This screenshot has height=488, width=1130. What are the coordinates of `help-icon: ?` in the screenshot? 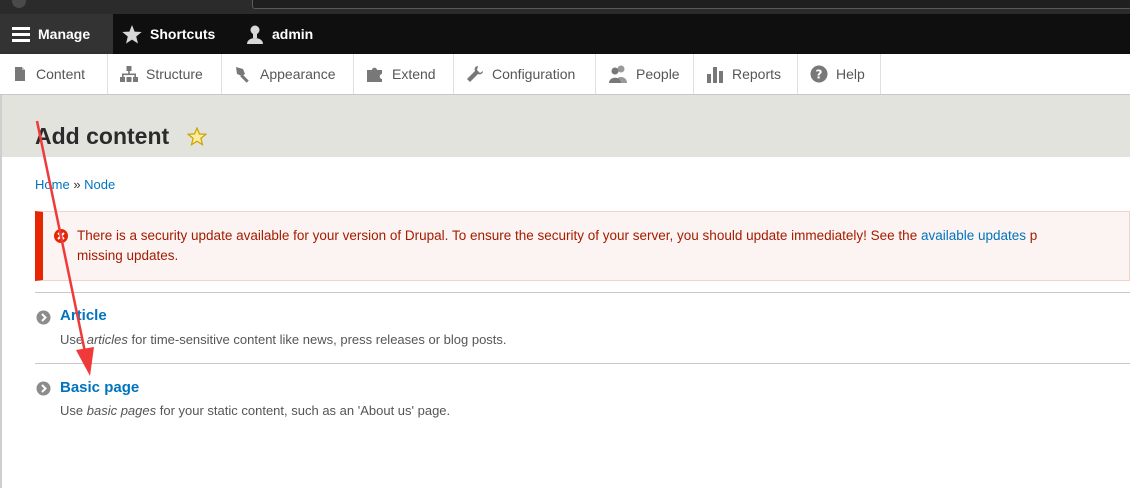 It's located at (819, 74).